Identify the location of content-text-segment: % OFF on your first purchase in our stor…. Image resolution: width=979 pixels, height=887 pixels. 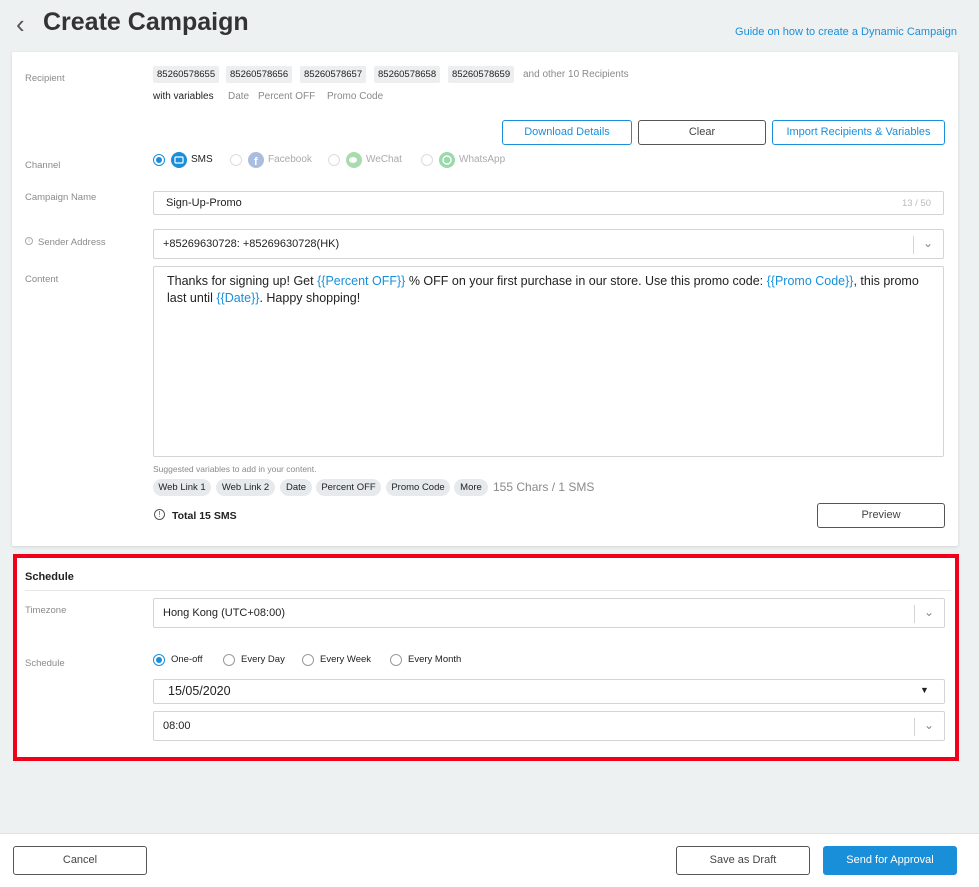
(586, 281).